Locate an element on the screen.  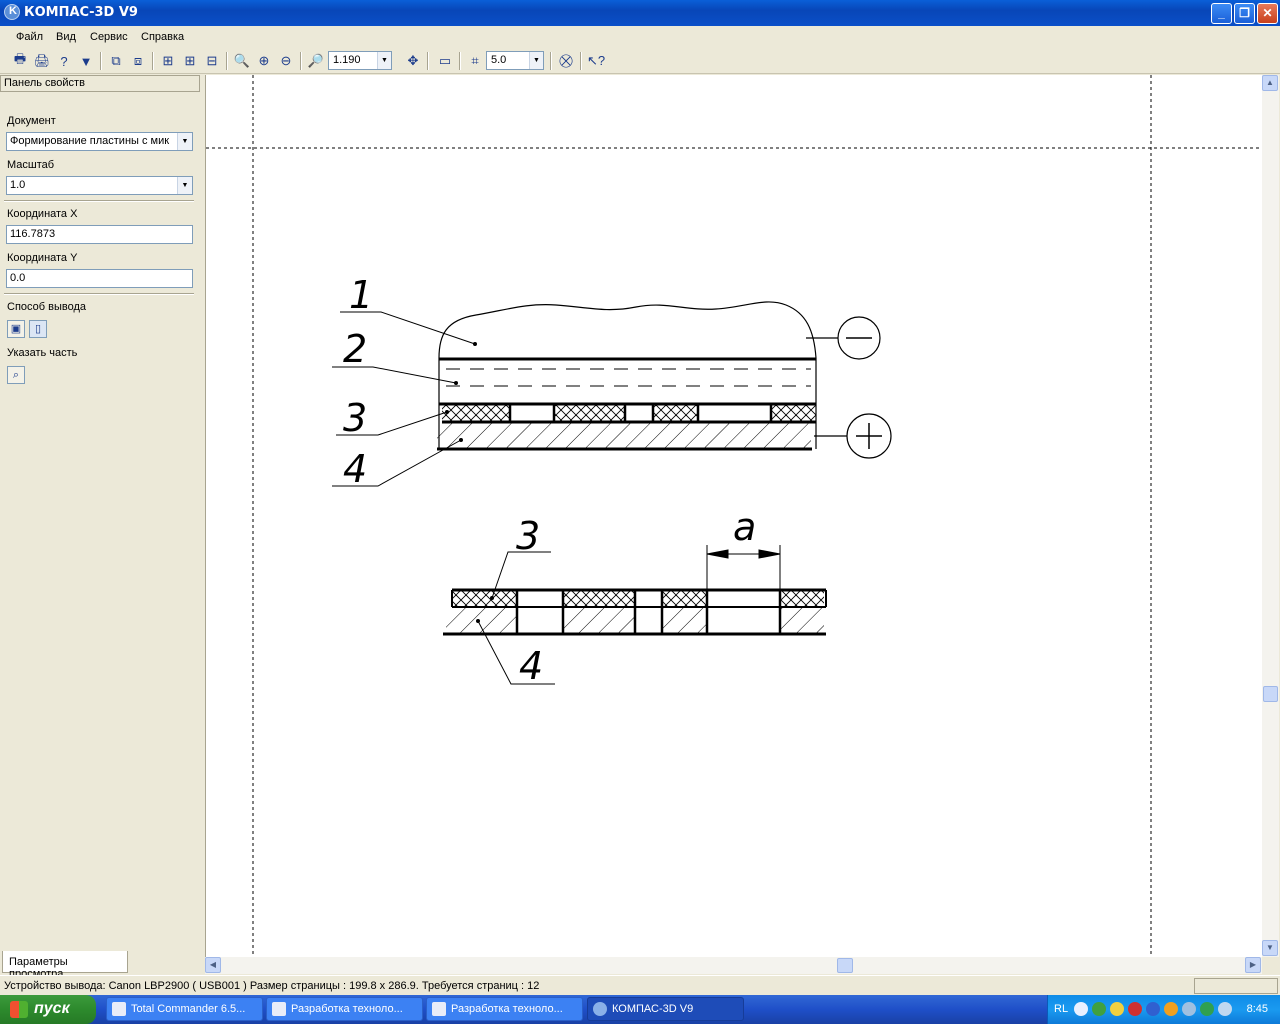
language-indicator: RL is located at coordinates (1061, 1009).